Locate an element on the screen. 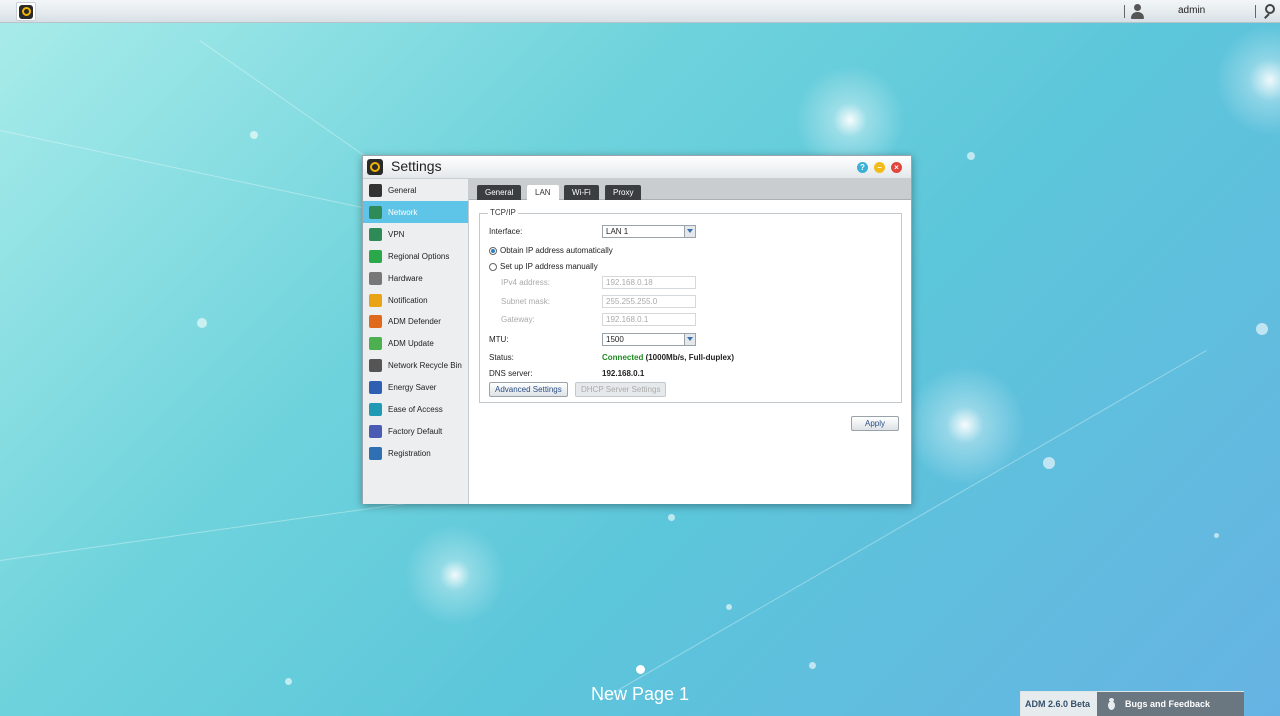  version-bar: ADM 2.6.0 Beta Bugs and Feedback is located at coordinates (1132, 703).